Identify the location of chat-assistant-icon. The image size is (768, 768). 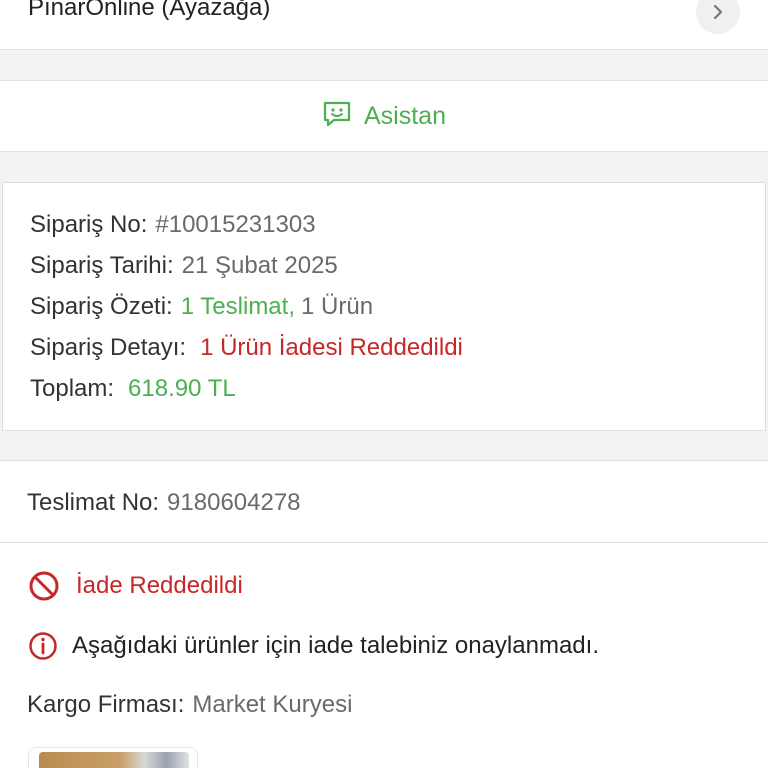
(337, 116).